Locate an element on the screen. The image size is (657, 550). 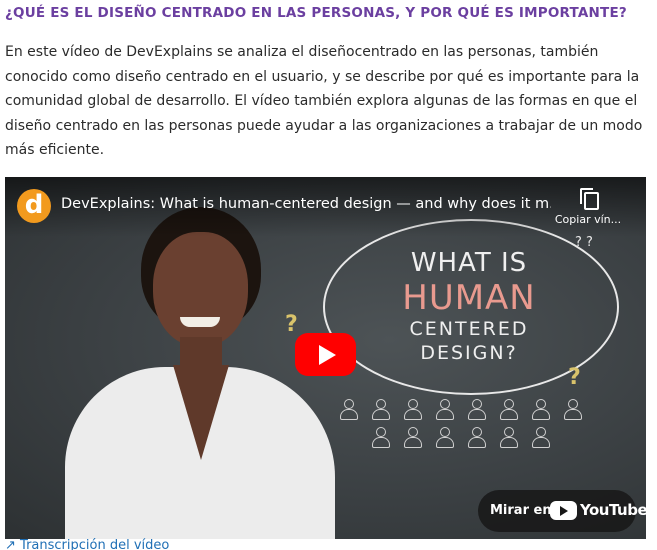
play-button is located at coordinates (325, 354).